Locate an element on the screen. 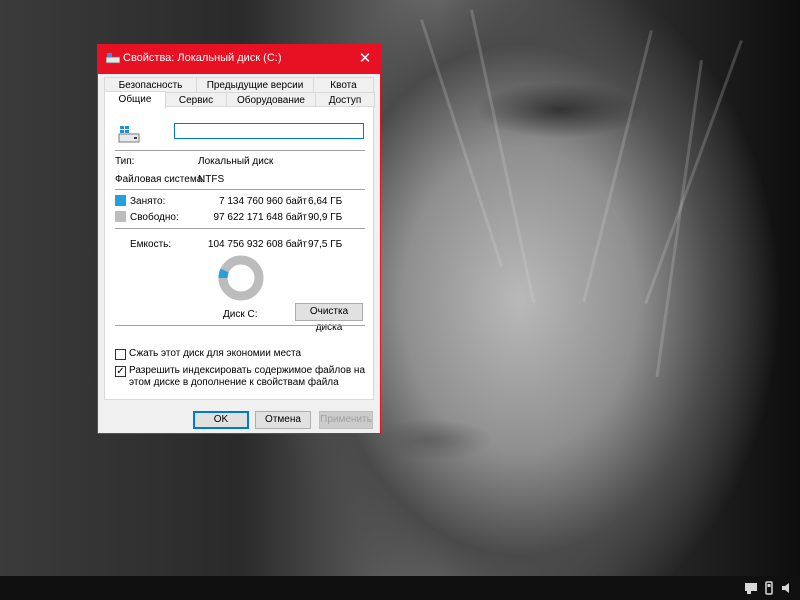 The image size is (800, 600). title-bar: Свойства: Локальный диск (C:) ✕ is located at coordinates (239, 59).